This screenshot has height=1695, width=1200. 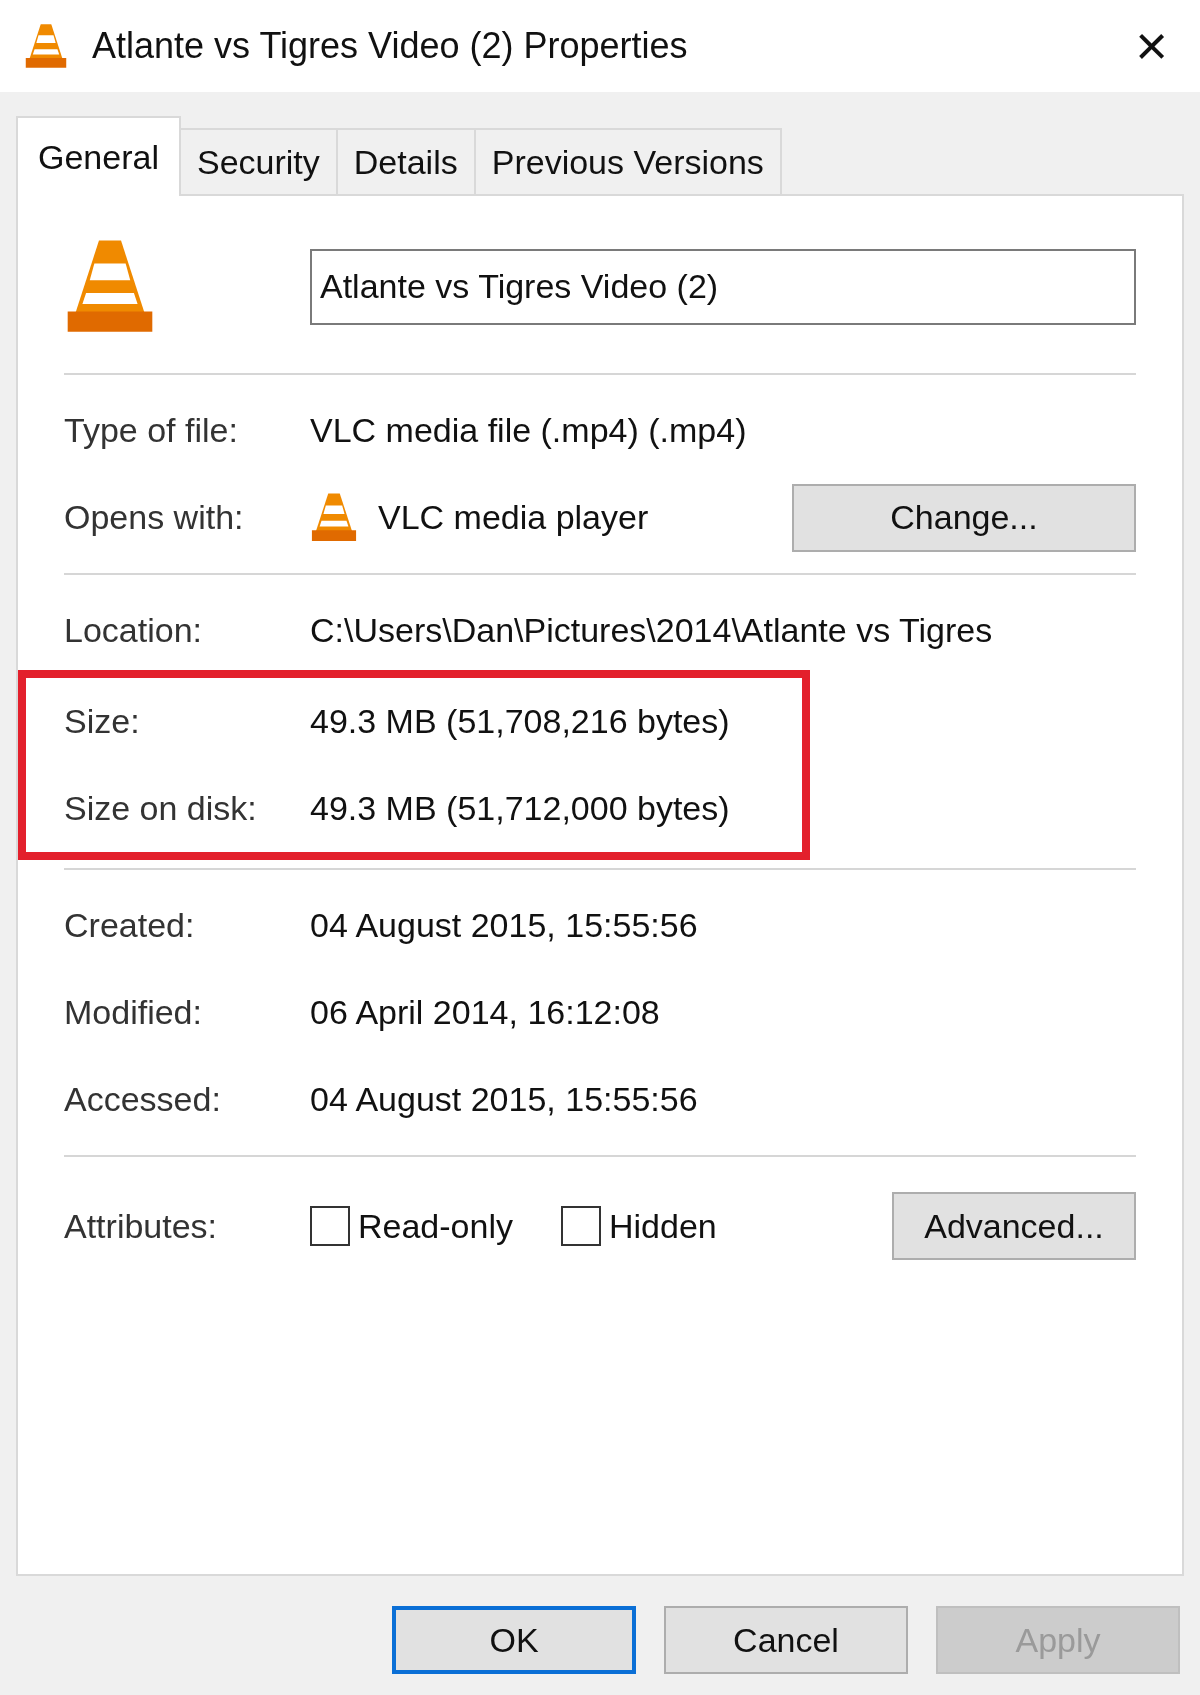 I want to click on field-value: 49.3 MB (51,712,000 bytes), so click(x=520, y=809).